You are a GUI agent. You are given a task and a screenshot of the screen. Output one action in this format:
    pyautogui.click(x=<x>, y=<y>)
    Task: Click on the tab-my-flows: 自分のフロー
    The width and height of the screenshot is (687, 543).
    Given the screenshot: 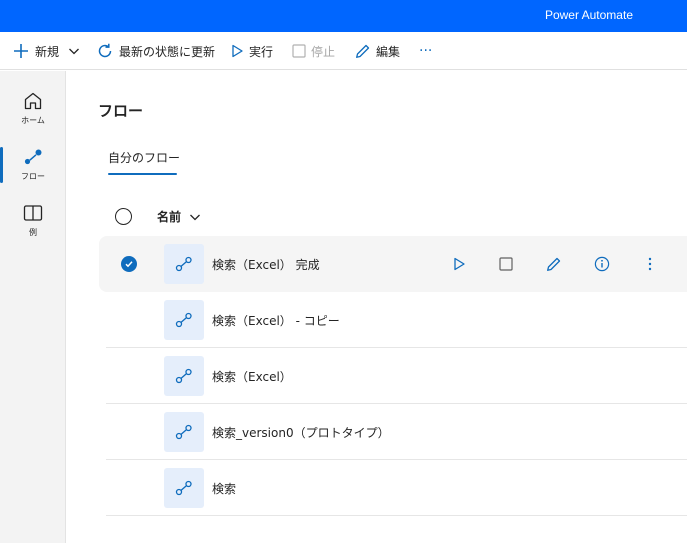 What is the action you would take?
    pyautogui.click(x=144, y=157)
    